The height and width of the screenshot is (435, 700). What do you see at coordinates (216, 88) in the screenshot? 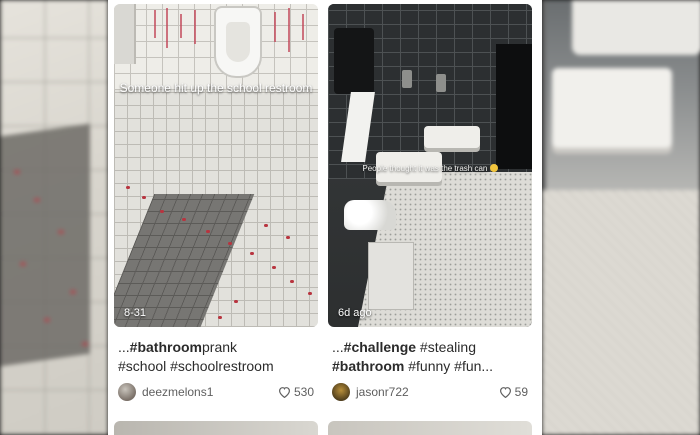
I see `video-overlay-text: Someone hit up the school restroom` at bounding box center [216, 88].